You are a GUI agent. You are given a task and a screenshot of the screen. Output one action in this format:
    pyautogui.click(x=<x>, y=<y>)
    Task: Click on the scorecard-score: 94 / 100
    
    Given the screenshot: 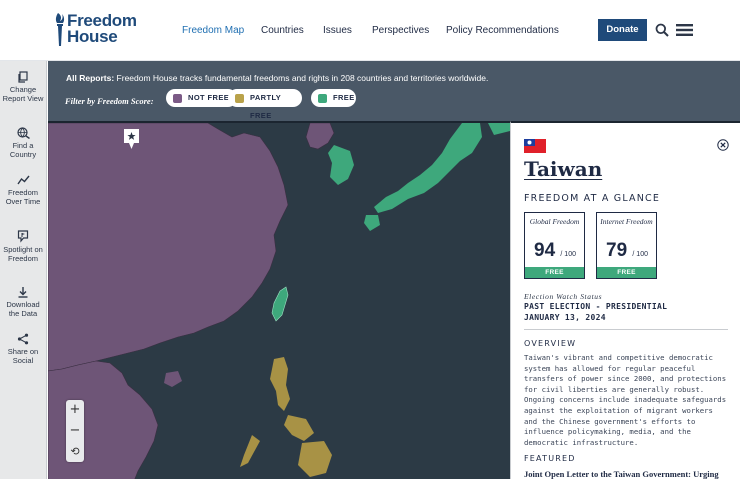 What is the action you would take?
    pyautogui.click(x=555, y=251)
    